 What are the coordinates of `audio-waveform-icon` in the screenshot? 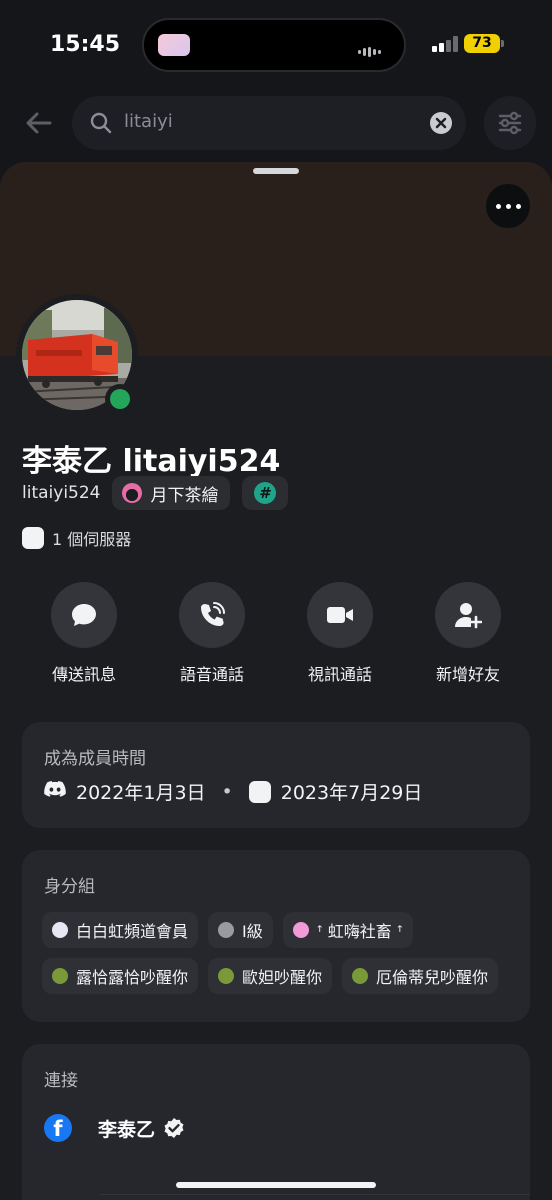 It's located at (373, 49).